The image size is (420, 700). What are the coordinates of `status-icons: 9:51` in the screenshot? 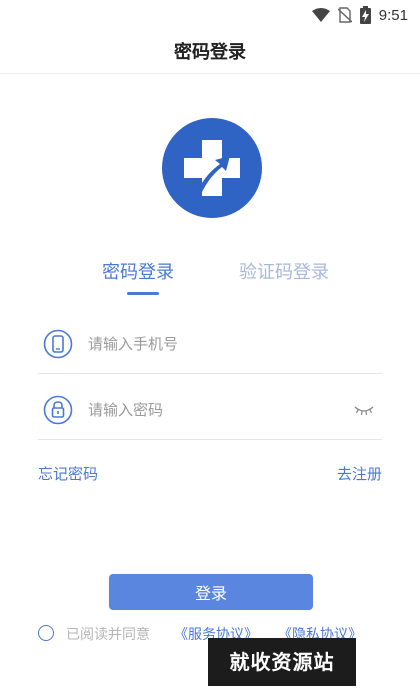 It's located at (359, 15).